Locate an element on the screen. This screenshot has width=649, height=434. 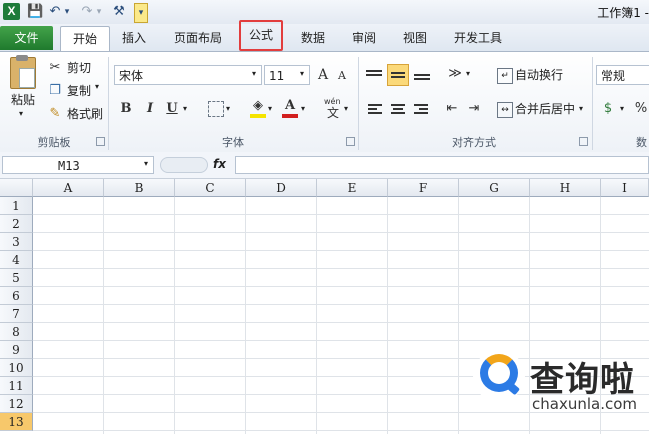
fill-color-dropdown-icon: ▾ is located at coordinates (270, 108).